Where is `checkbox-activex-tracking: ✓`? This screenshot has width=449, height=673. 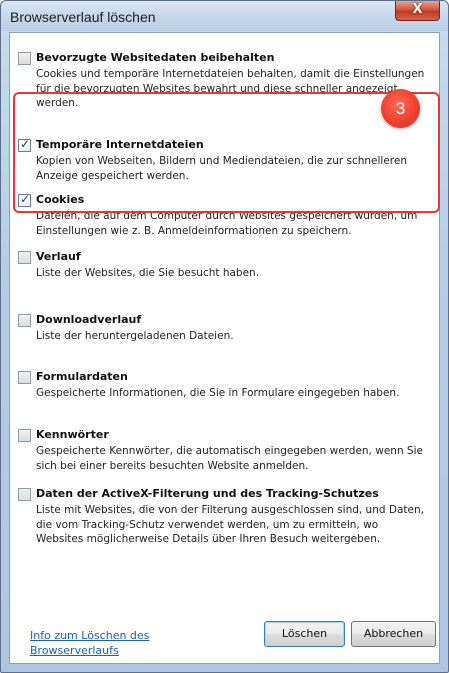
checkbox-activex-tracking: ✓ is located at coordinates (24, 494).